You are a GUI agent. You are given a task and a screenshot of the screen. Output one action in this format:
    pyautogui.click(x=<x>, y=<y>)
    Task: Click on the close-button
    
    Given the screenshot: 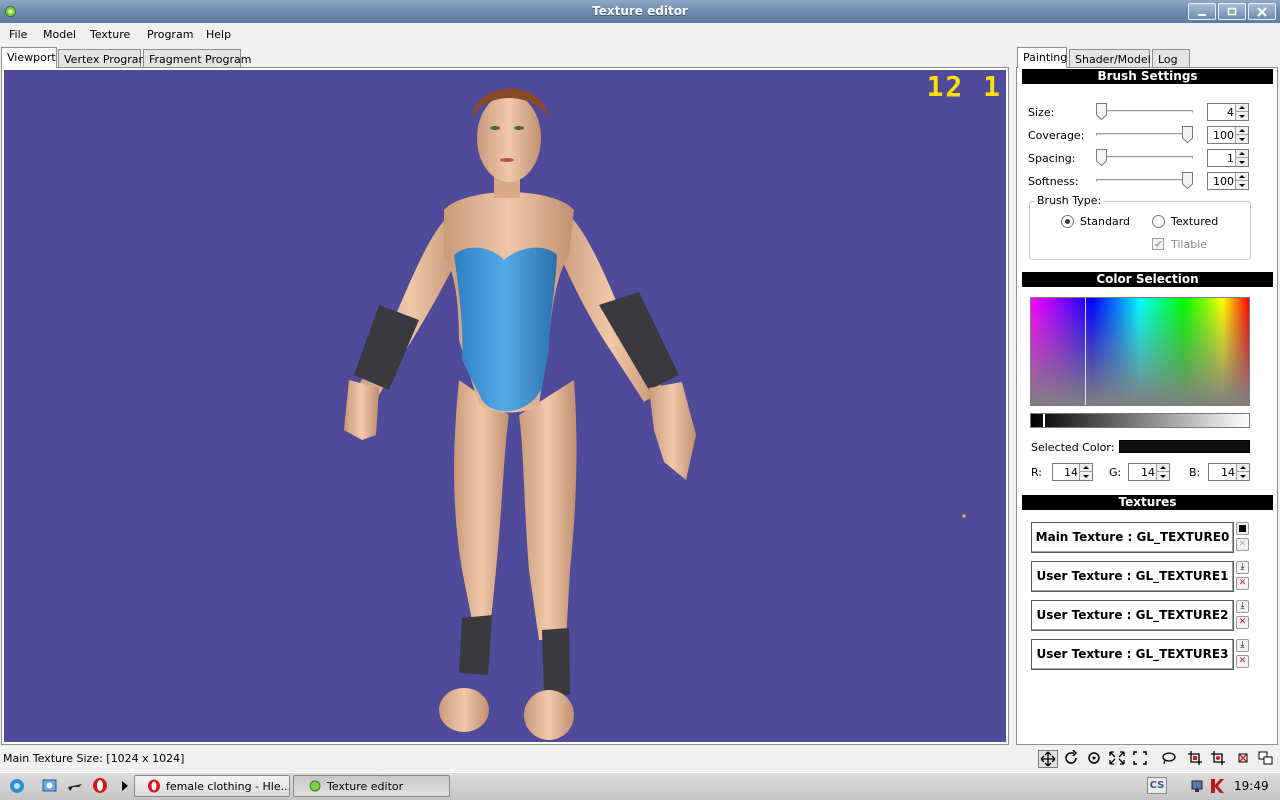 What is the action you would take?
    pyautogui.click(x=1262, y=11)
    